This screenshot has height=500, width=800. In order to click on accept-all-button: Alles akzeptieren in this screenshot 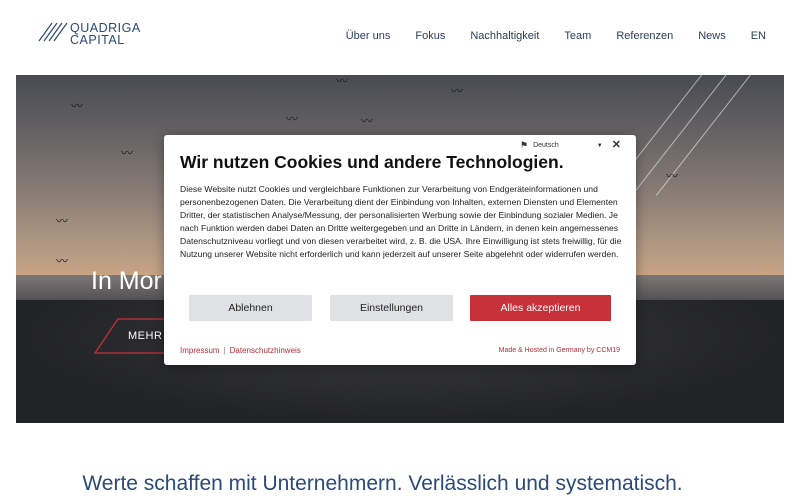, I will do `click(540, 308)`.